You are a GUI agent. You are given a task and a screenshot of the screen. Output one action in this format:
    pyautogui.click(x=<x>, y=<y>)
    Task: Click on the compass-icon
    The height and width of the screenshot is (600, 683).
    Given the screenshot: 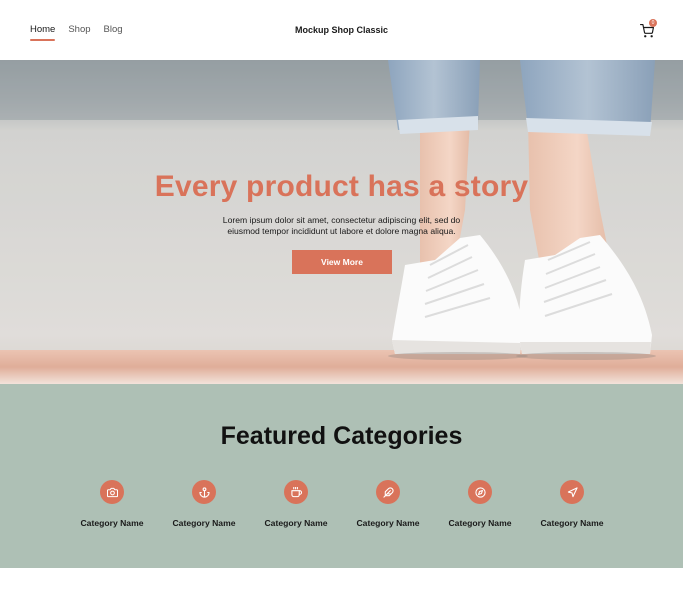 What is the action you would take?
    pyautogui.click(x=480, y=492)
    